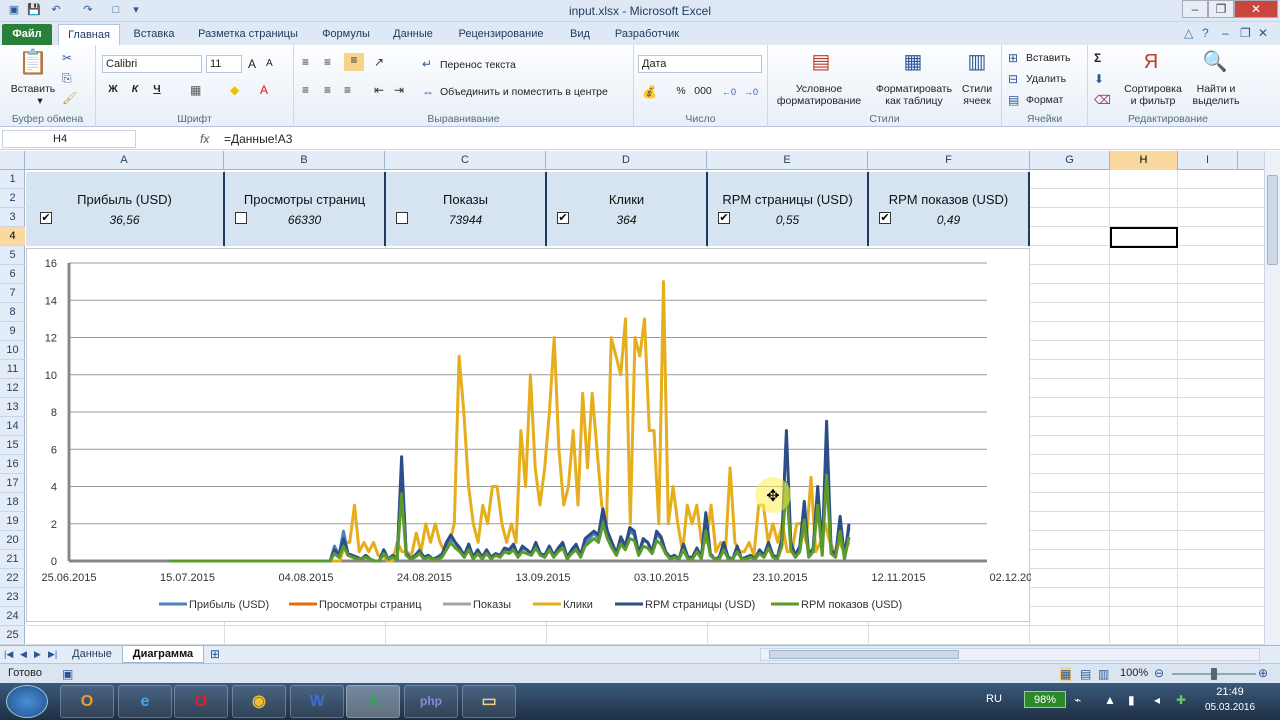 The image size is (1280, 720). I want to click on wrap-text-icon: ↵, so click(427, 64).